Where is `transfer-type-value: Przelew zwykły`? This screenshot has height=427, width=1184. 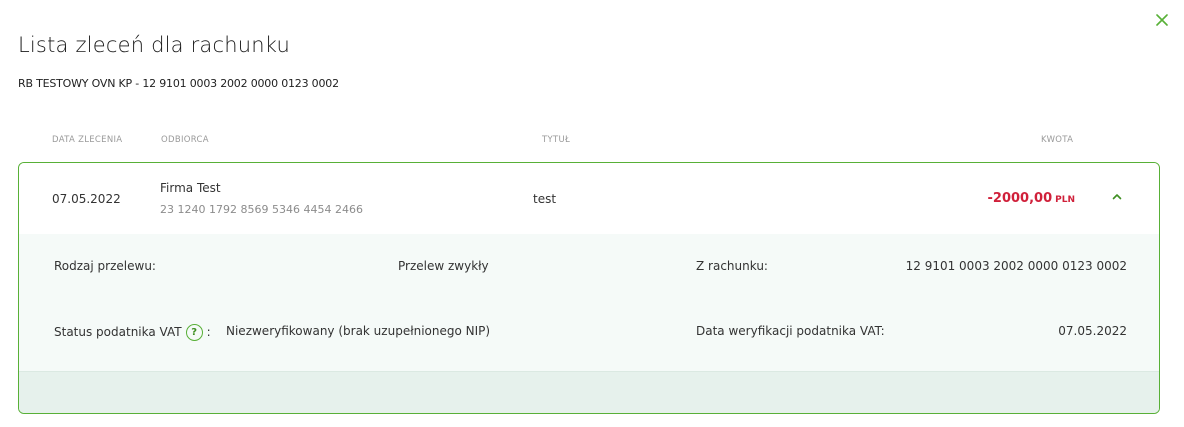 transfer-type-value: Przelew zwykły is located at coordinates (443, 266).